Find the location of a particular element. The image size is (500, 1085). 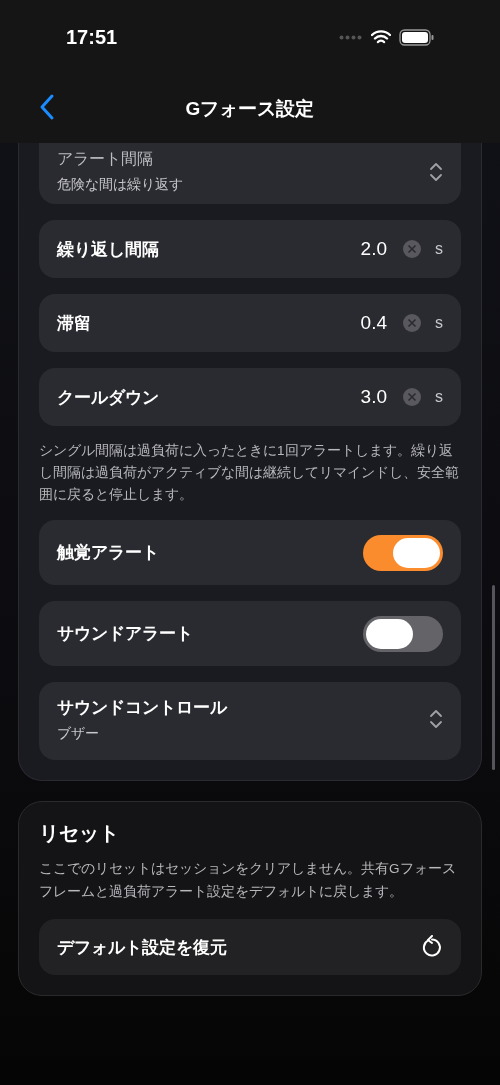

number-field: 0.4 is located at coordinates (373, 323).